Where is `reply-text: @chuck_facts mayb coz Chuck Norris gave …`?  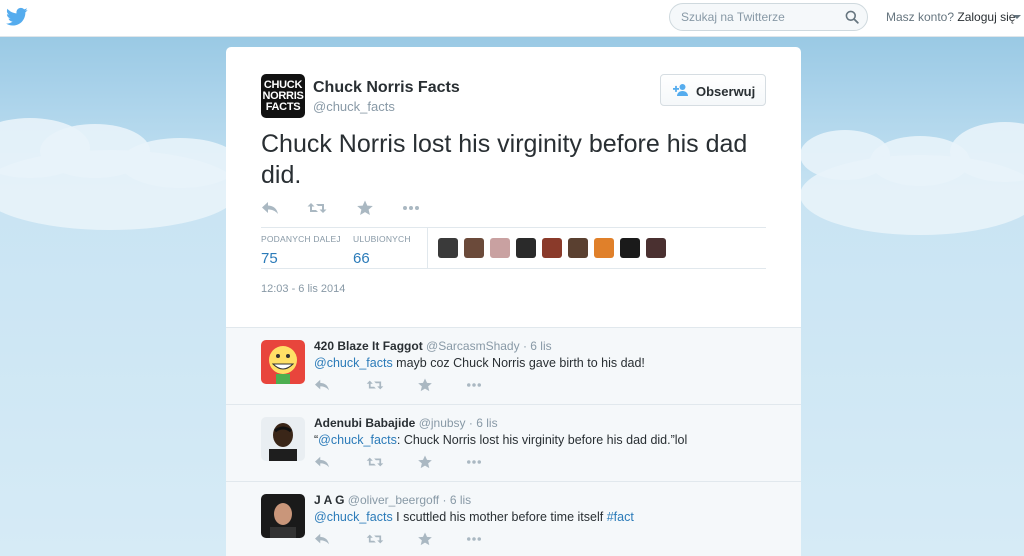 reply-text: @chuck_facts mayb coz Chuck Norris gave … is located at coordinates (479, 363).